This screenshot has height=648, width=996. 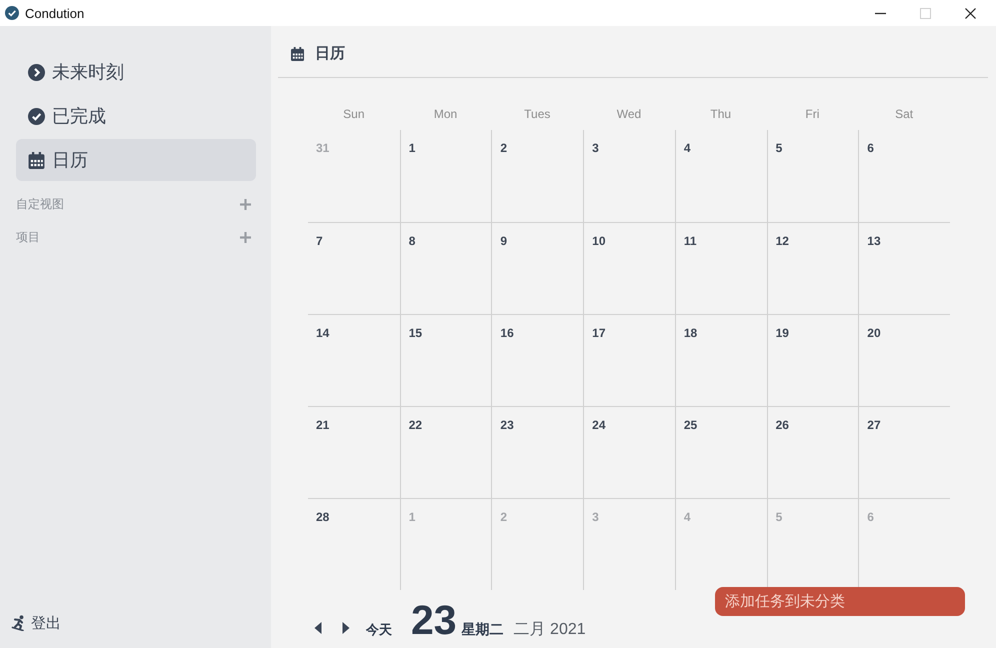 What do you see at coordinates (504, 148) in the screenshot?
I see `day-number: 2` at bounding box center [504, 148].